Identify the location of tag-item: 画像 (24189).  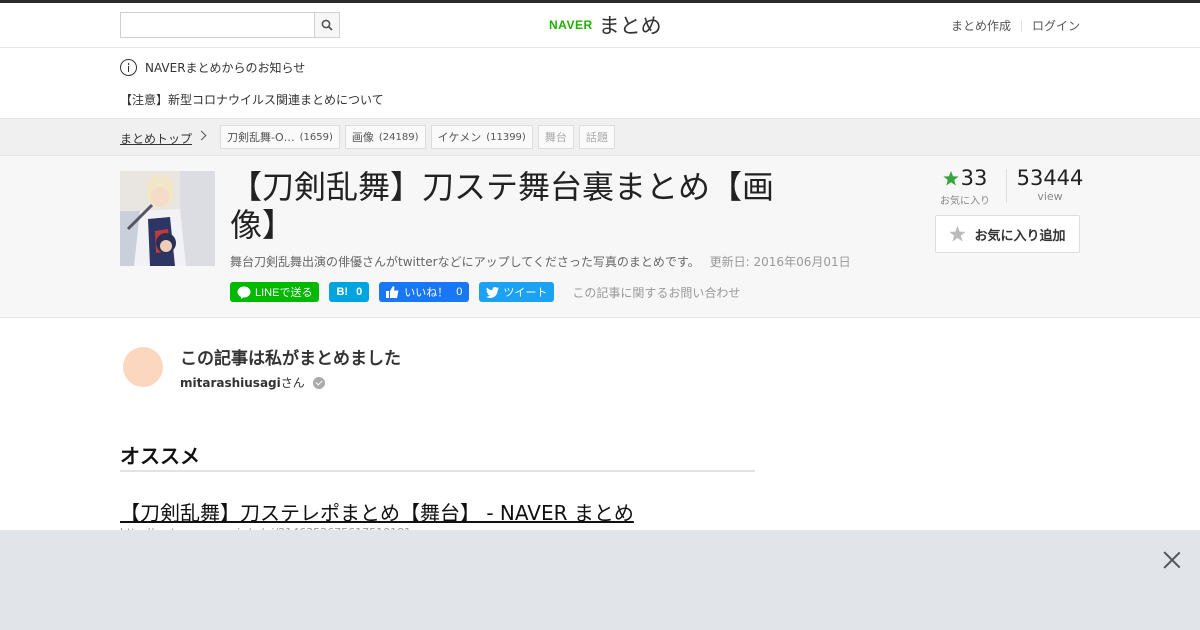
(385, 137).